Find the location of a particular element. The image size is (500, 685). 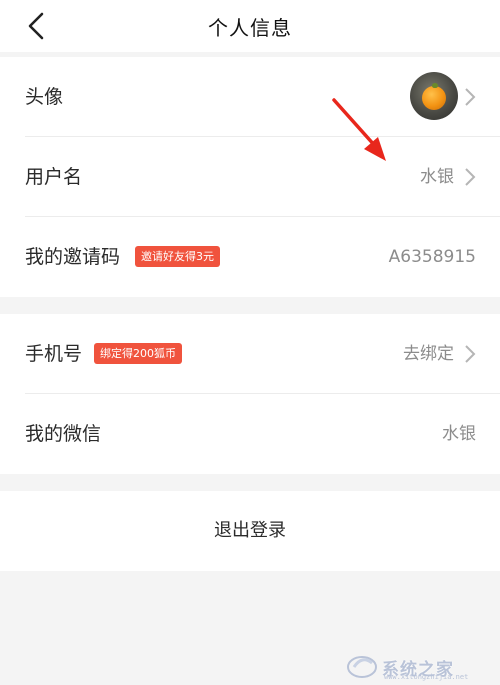

logout-button: 退出登录 is located at coordinates (250, 531).